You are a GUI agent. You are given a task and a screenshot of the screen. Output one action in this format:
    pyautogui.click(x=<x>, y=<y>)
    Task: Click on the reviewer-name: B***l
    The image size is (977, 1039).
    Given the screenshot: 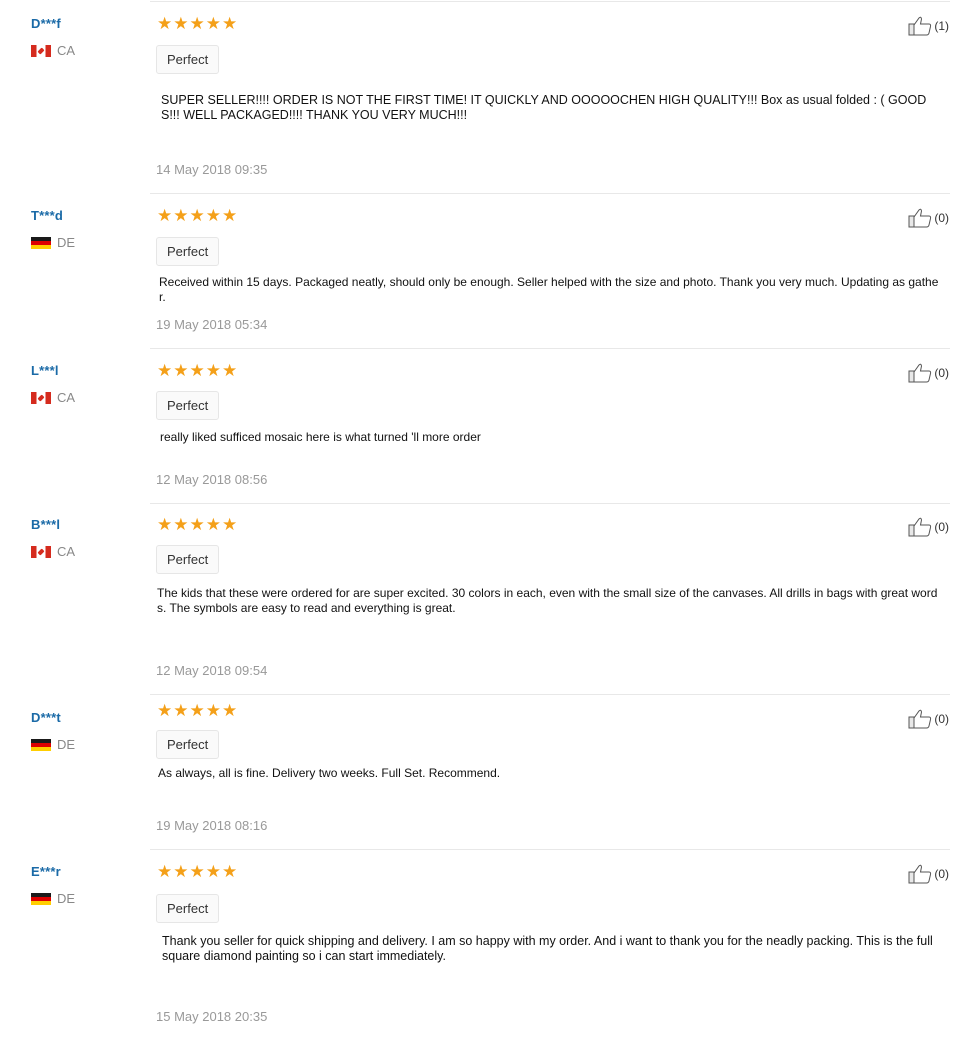 What is the action you would take?
    pyautogui.click(x=86, y=524)
    